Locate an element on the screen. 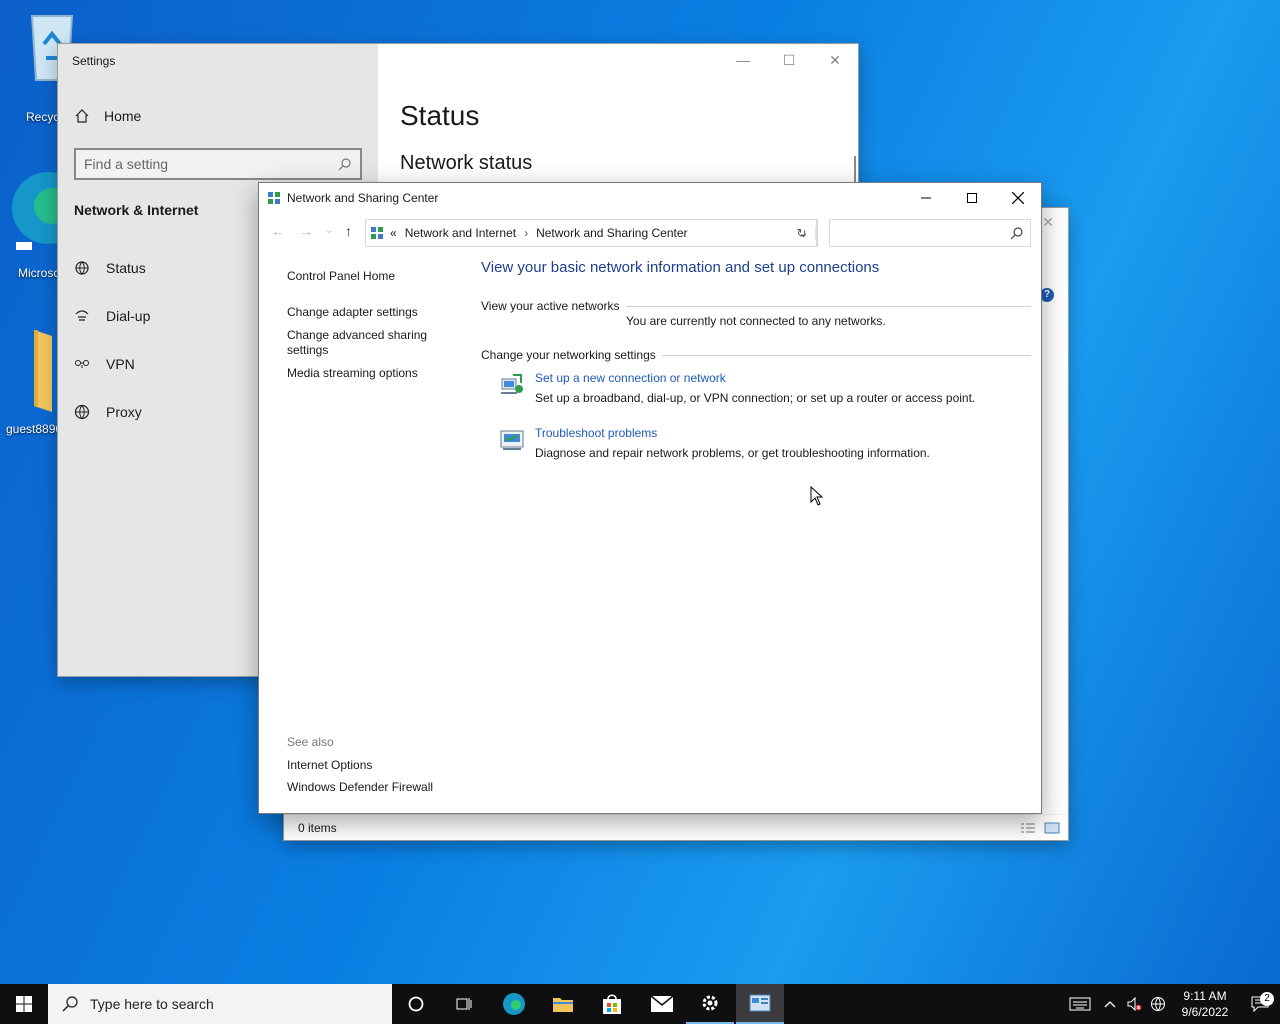  back-button: ← is located at coordinates (278, 231).